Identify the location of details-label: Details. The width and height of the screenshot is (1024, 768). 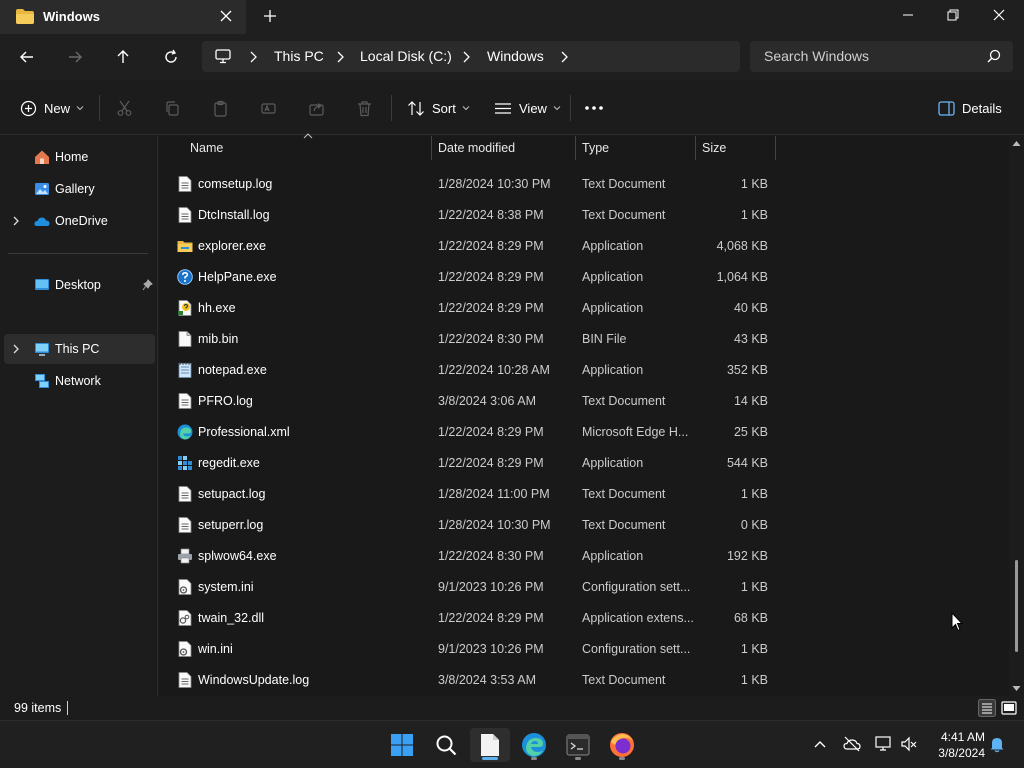
(982, 108).